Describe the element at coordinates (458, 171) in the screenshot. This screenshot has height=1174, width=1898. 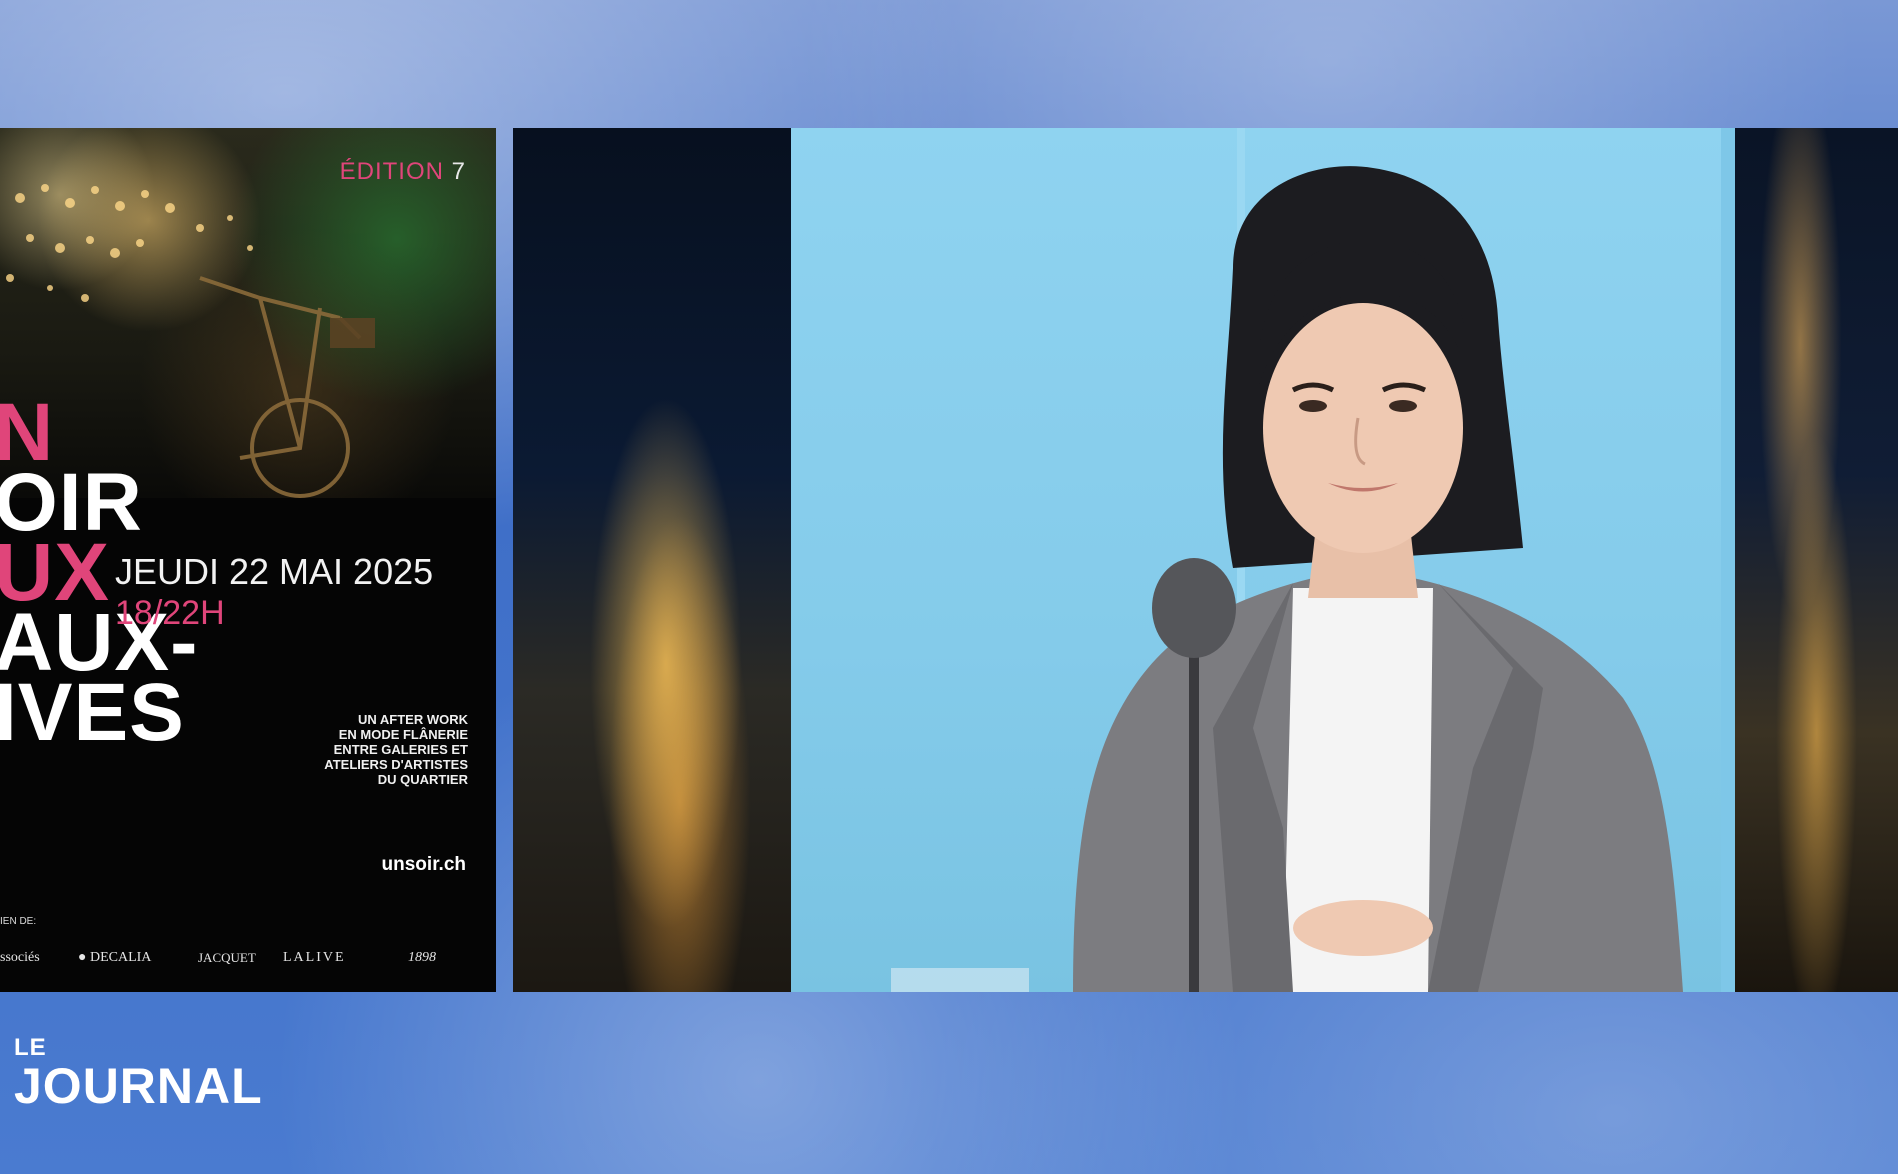
I see `edition-number: 7` at that location.